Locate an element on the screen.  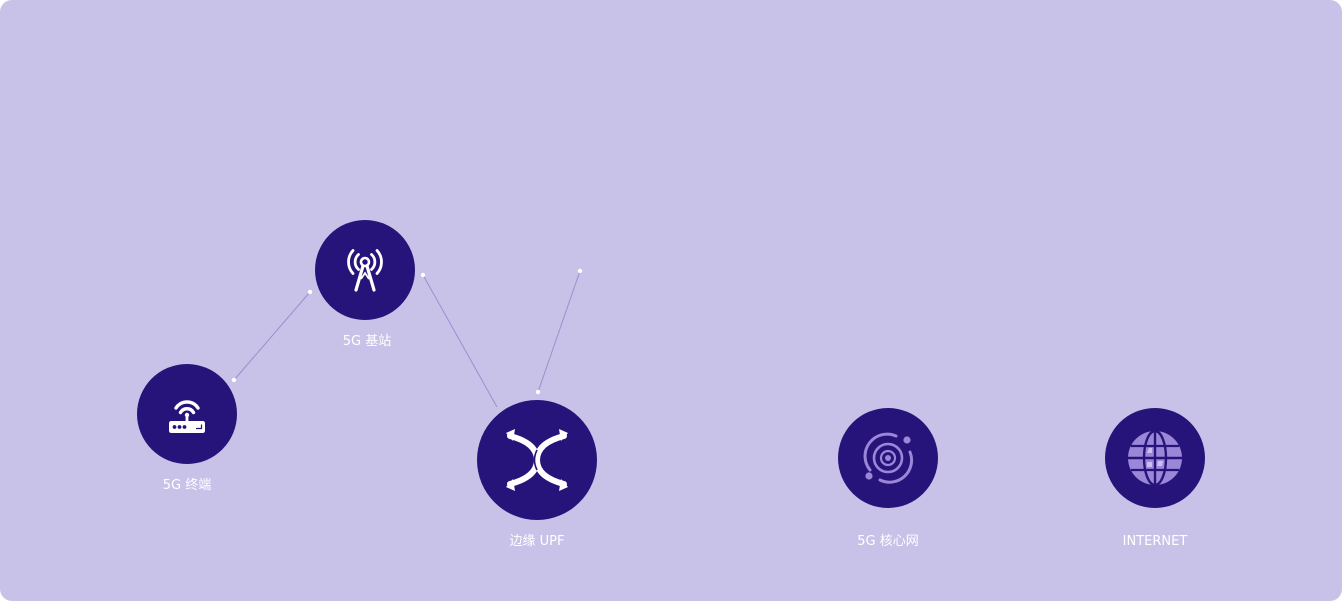
switch-arrows-icon is located at coordinates (537, 460).